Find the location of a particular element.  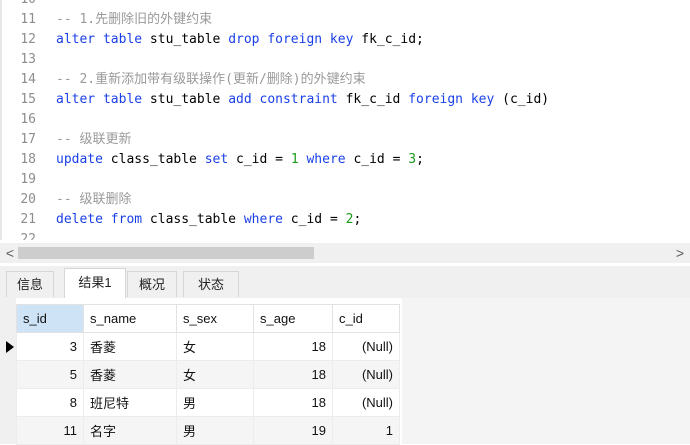

table-row: 11 名字 男 19 1 is located at coordinates (208, 430).